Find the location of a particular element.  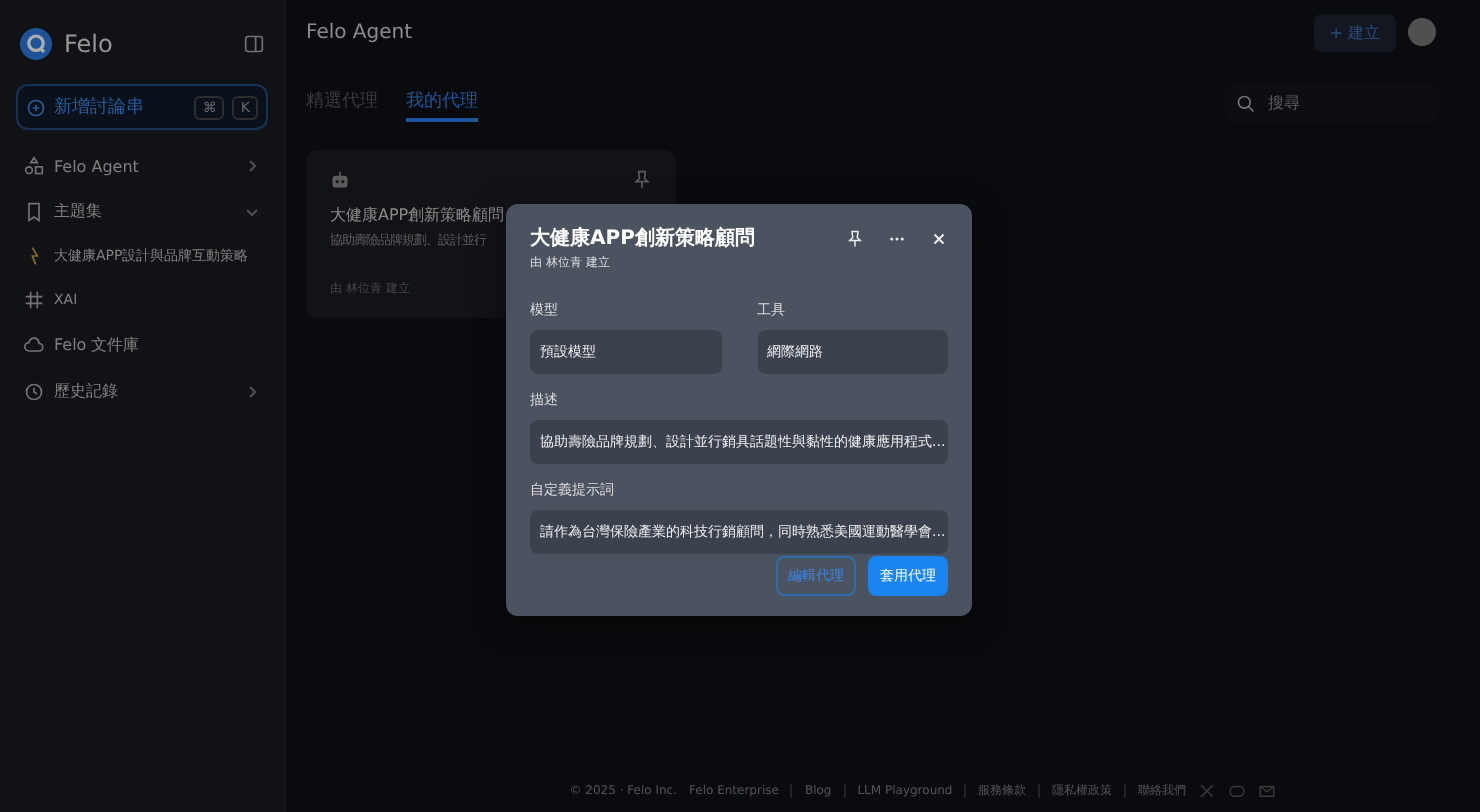

hash-icon is located at coordinates (34, 300).